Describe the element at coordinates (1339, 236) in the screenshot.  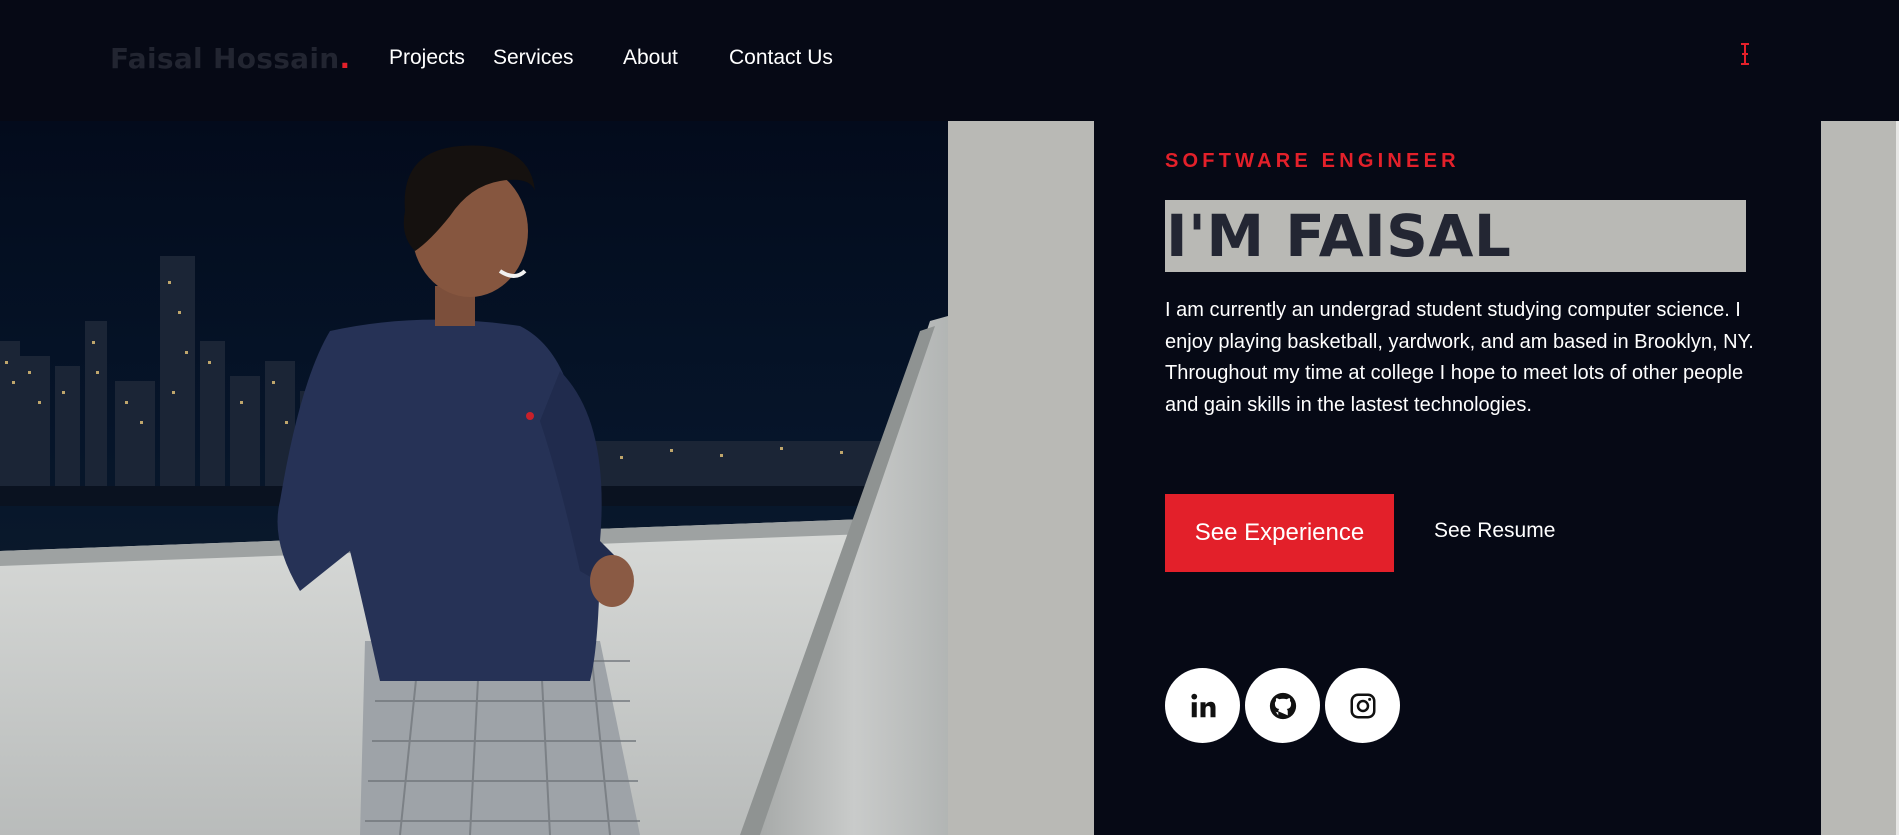
I see `page-title: I'M FAISAL` at that location.